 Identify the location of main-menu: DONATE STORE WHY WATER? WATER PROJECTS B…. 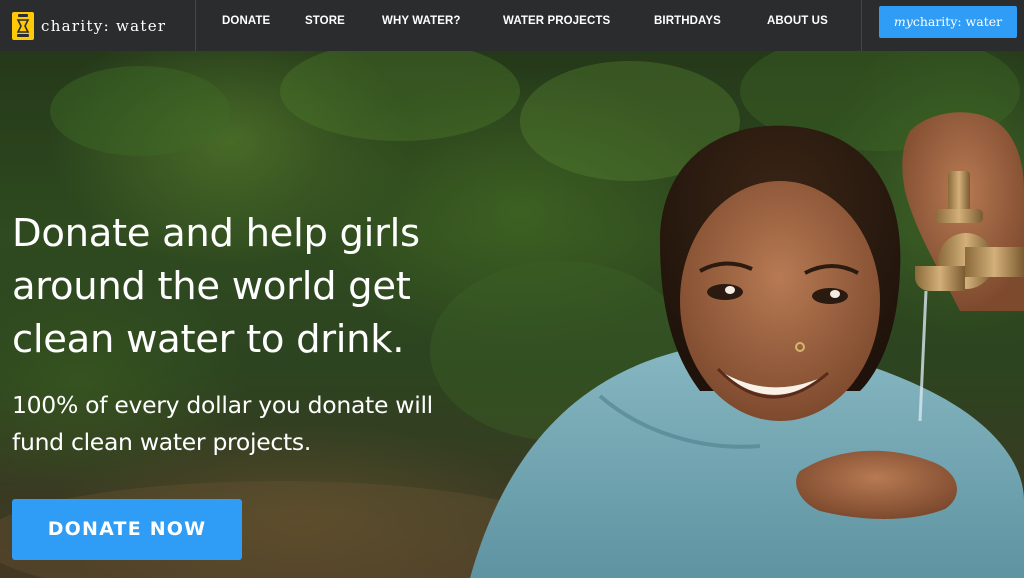
(528, 25).